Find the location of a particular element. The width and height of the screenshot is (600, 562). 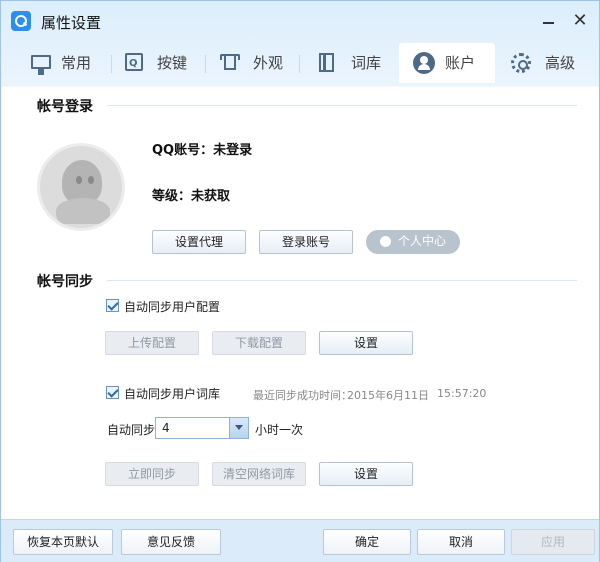

cancel-button: 取消 is located at coordinates (461, 542).